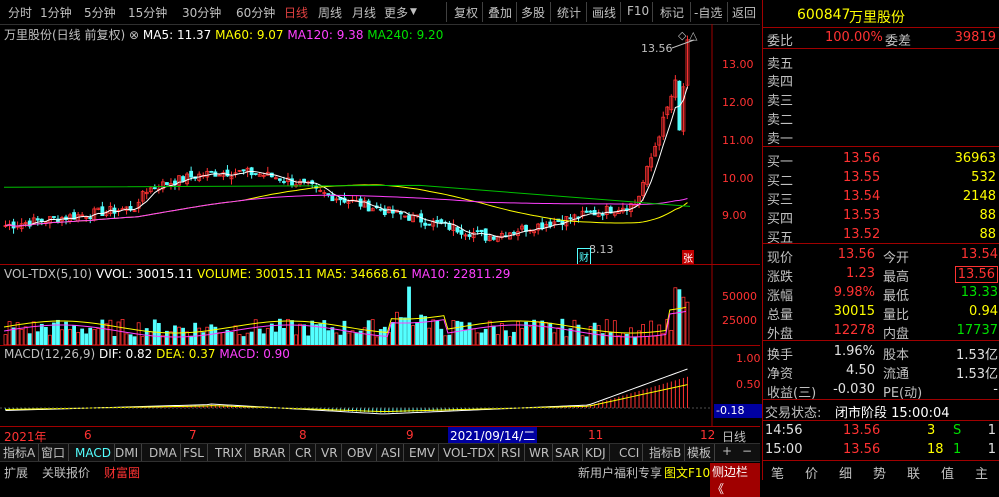 The image size is (999, 497). What do you see at coordinates (330, 453) in the screenshot?
I see `indicator-tab: VR` at bounding box center [330, 453].